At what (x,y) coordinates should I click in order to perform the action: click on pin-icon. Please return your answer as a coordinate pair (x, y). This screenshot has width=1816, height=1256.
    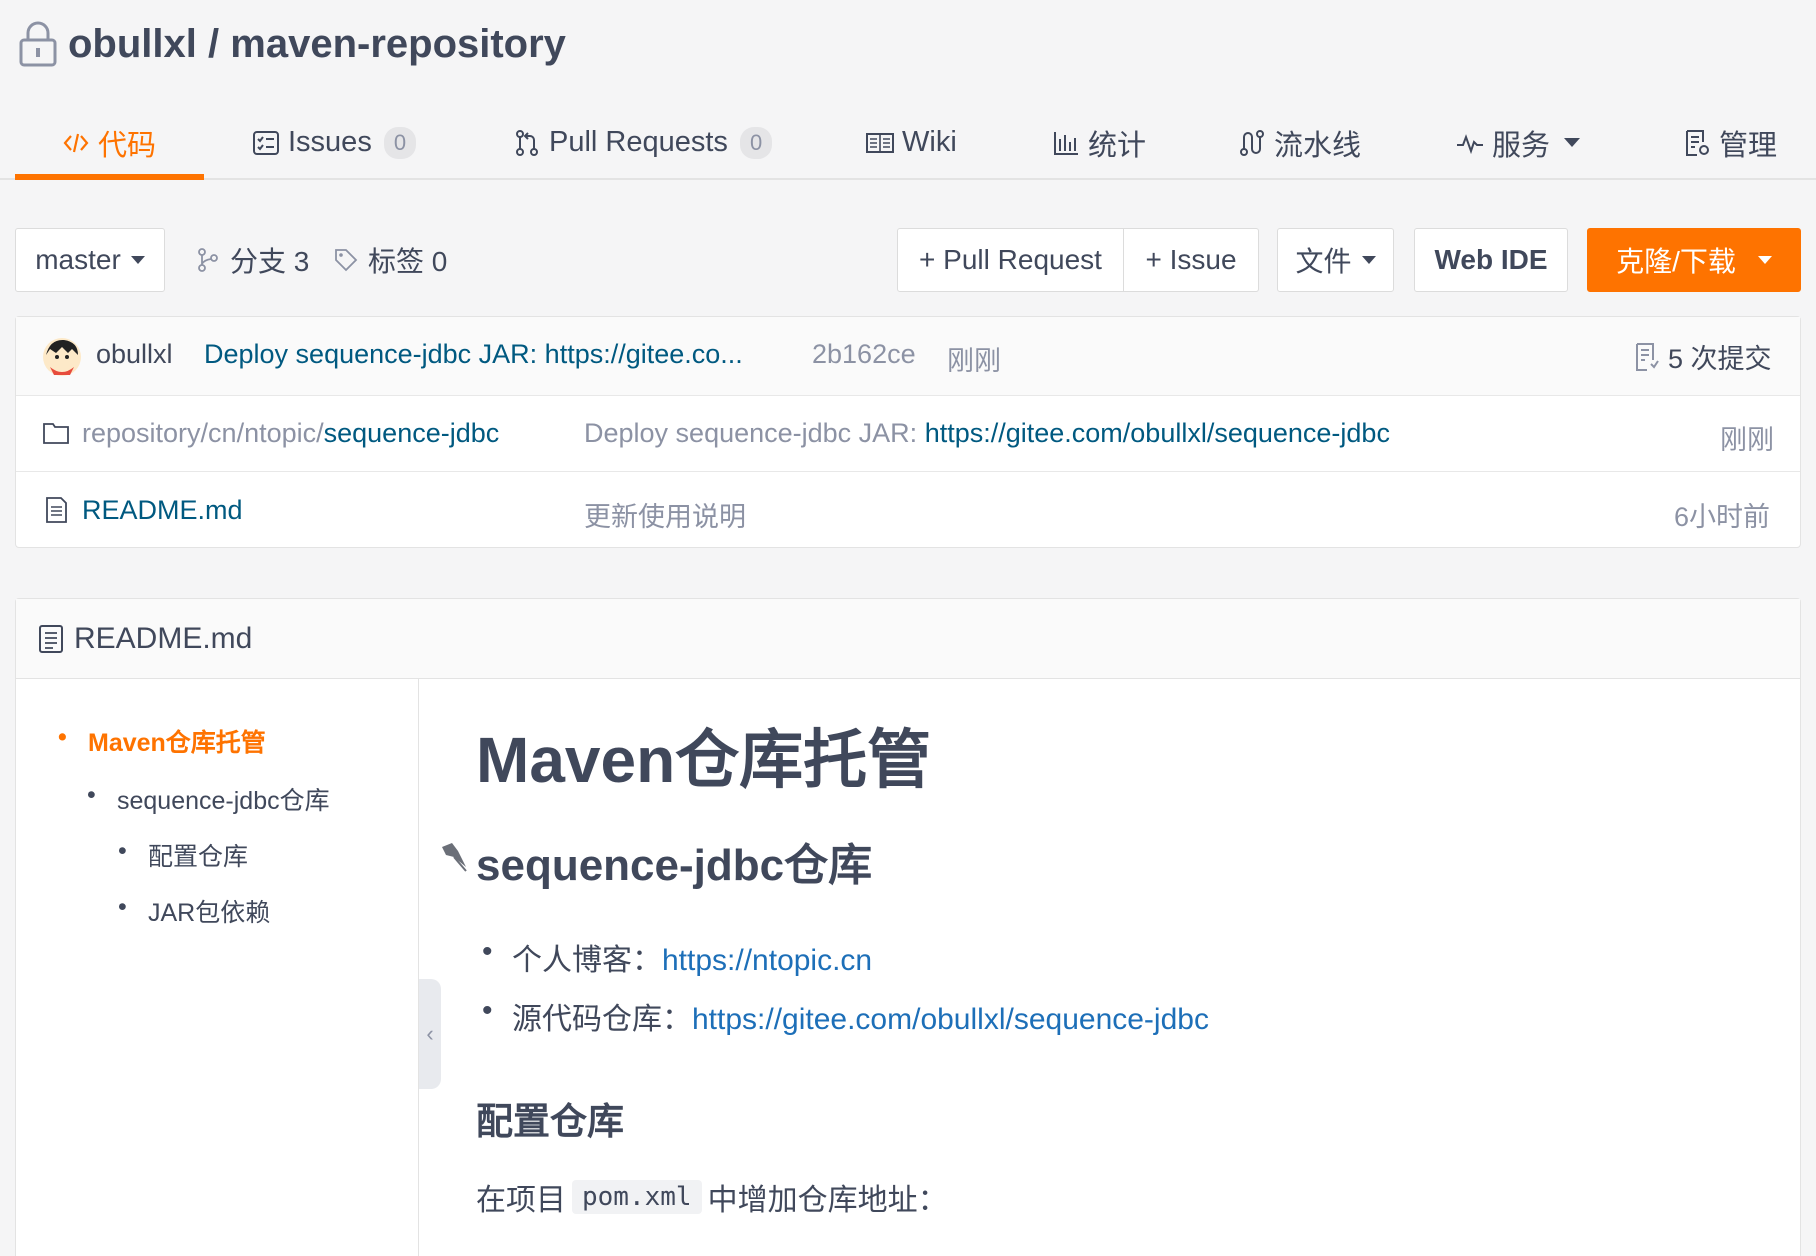
    Looking at the image, I should click on (454, 857).